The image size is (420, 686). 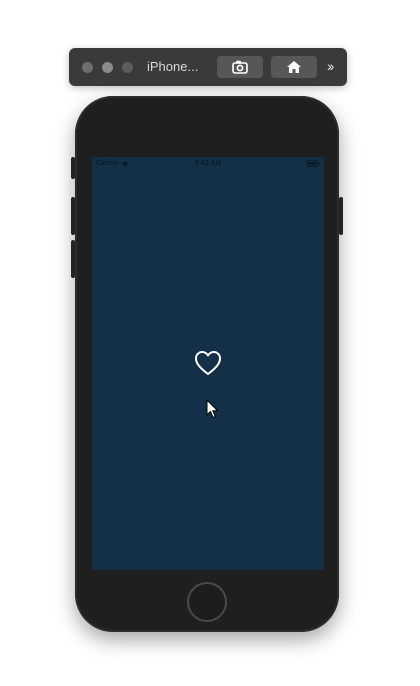 I want to click on status-time: 3:42 AM, so click(x=208, y=163).